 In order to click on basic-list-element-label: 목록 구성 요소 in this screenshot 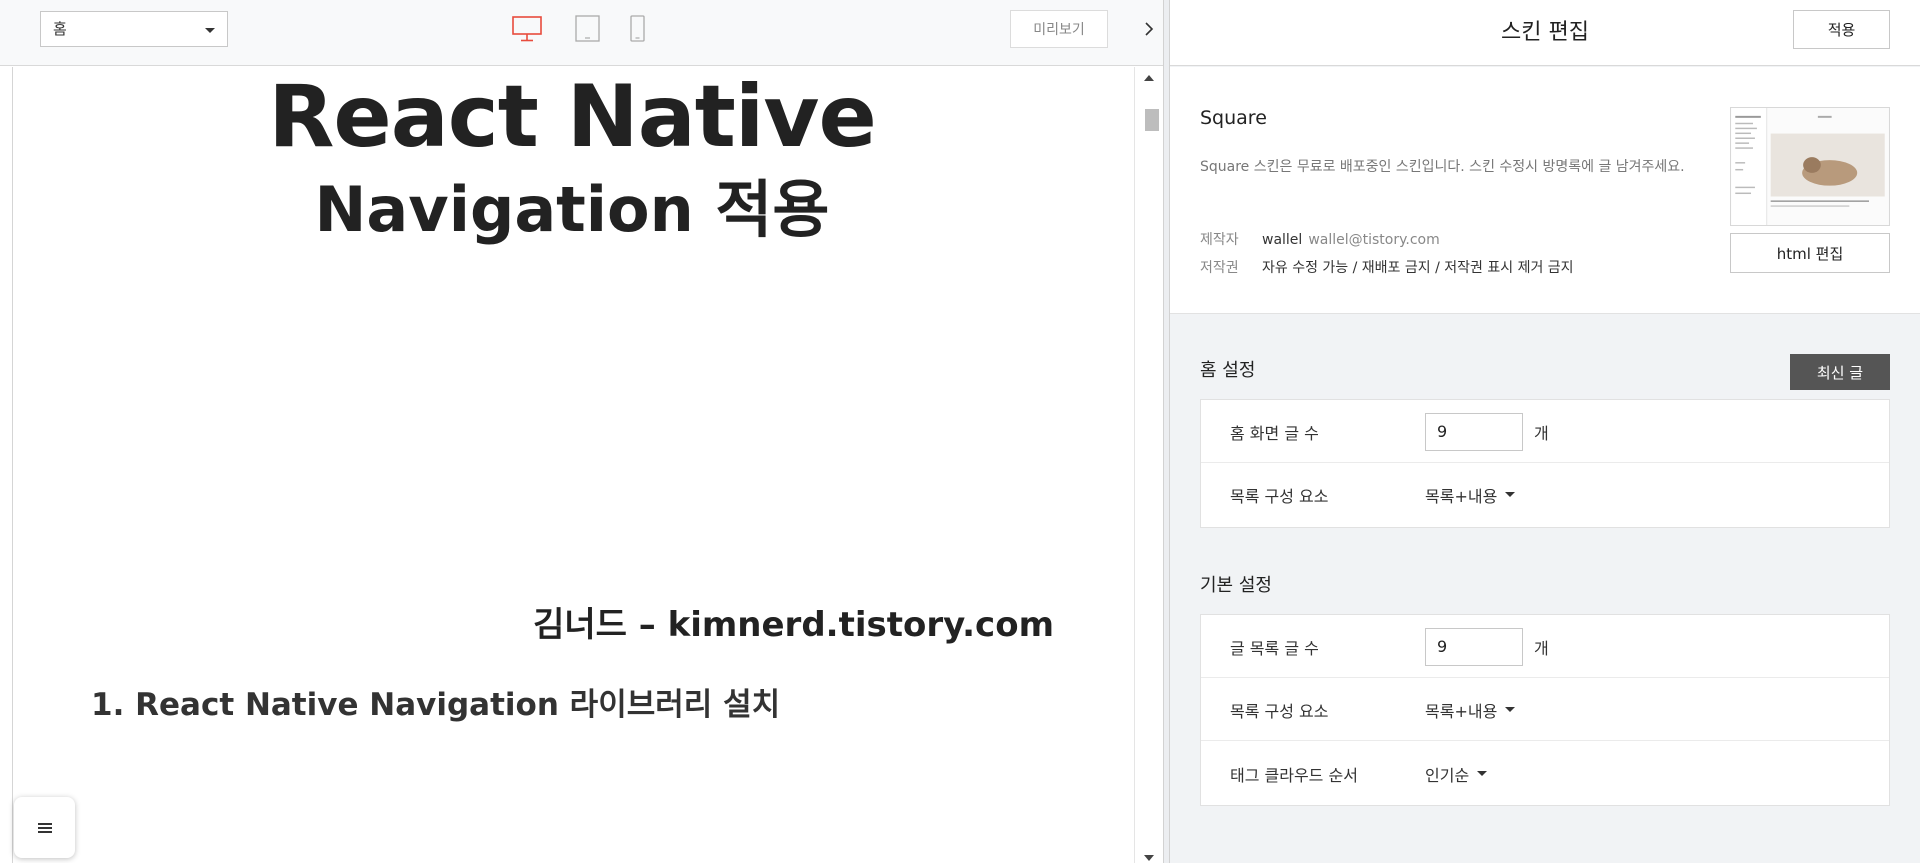, I will do `click(1279, 711)`.